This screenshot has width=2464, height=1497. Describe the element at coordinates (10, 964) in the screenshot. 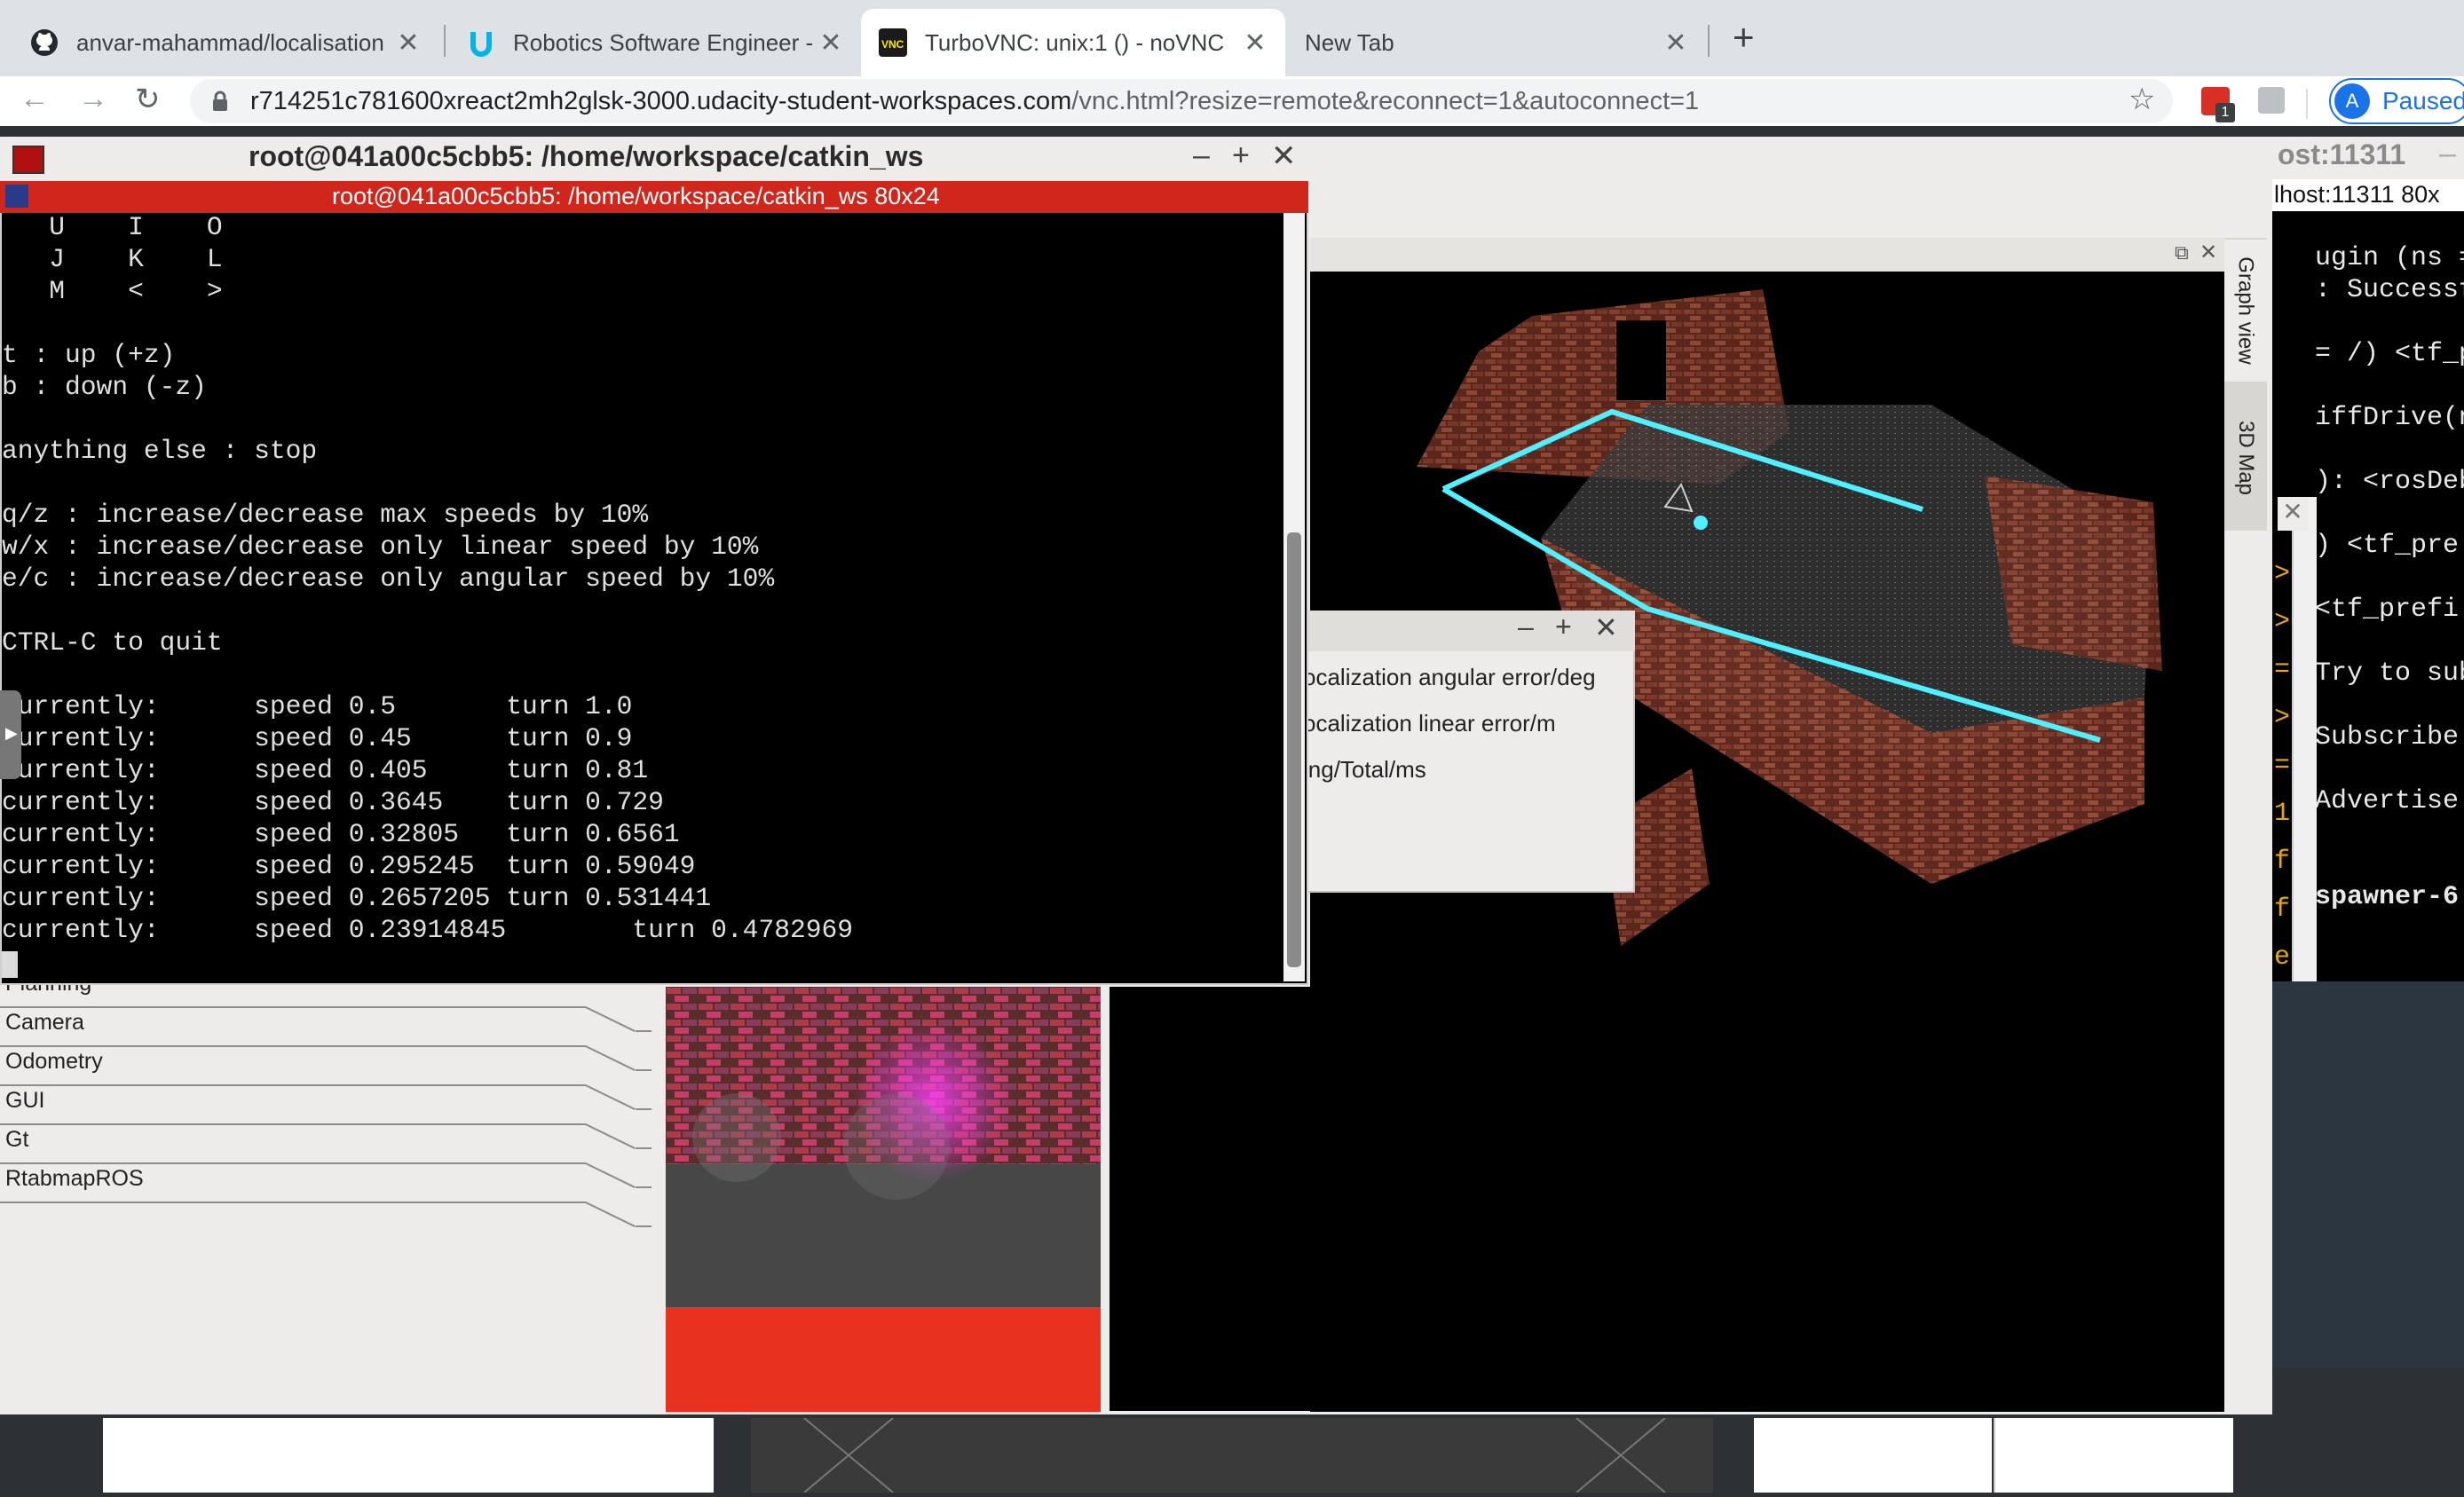

I see `text-cursor` at that location.